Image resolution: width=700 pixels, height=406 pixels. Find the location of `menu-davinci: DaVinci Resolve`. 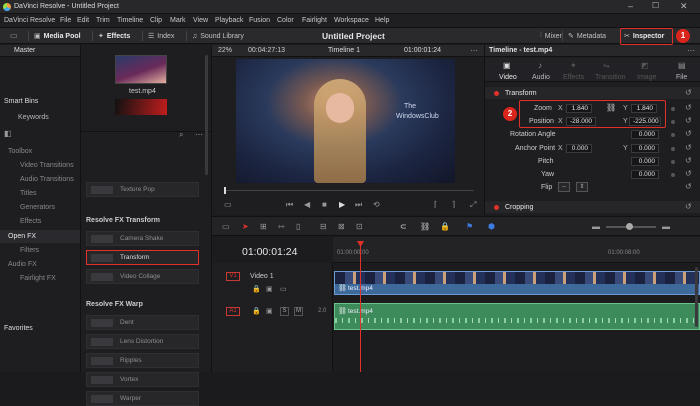

menu-davinci: DaVinci Resolve is located at coordinates (29, 20).